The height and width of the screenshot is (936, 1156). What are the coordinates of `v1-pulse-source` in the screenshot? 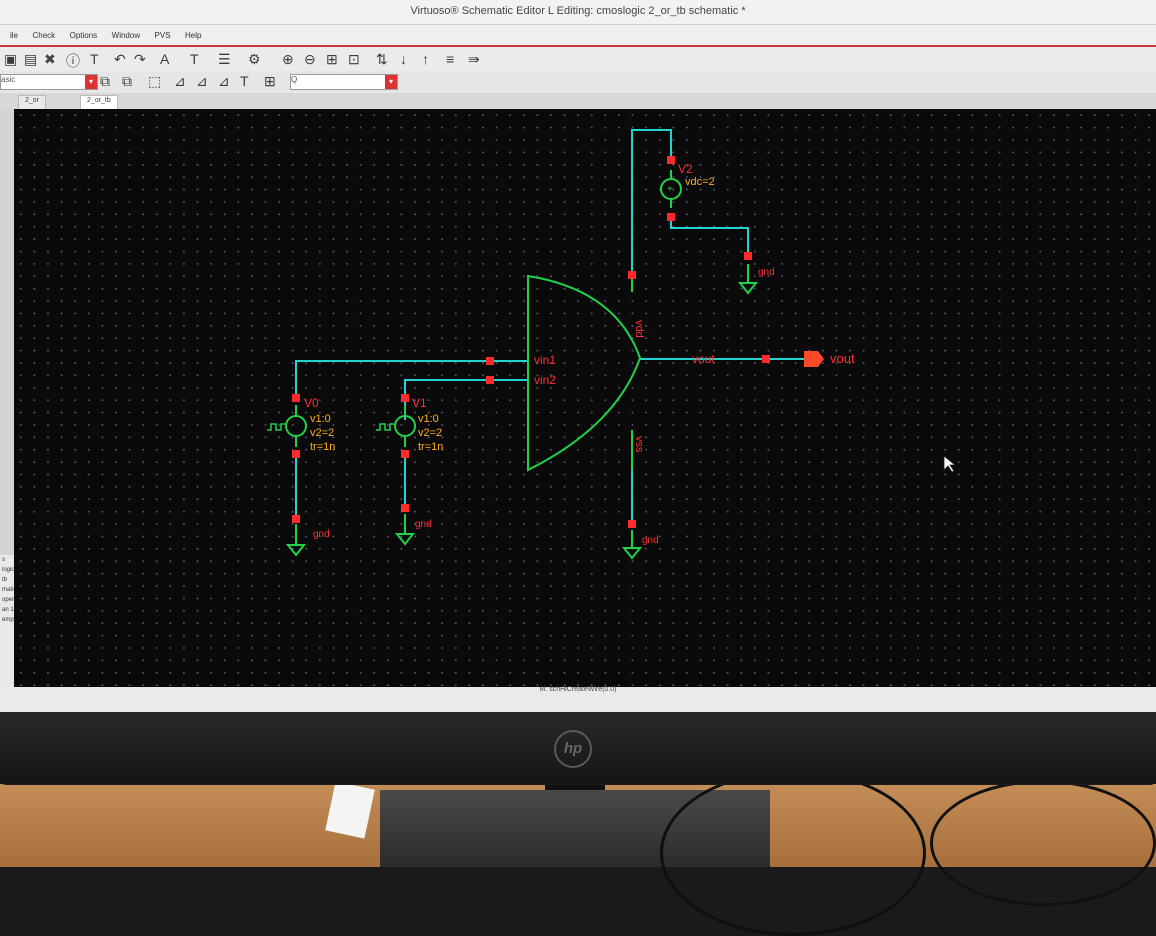 It's located at (396, 426).